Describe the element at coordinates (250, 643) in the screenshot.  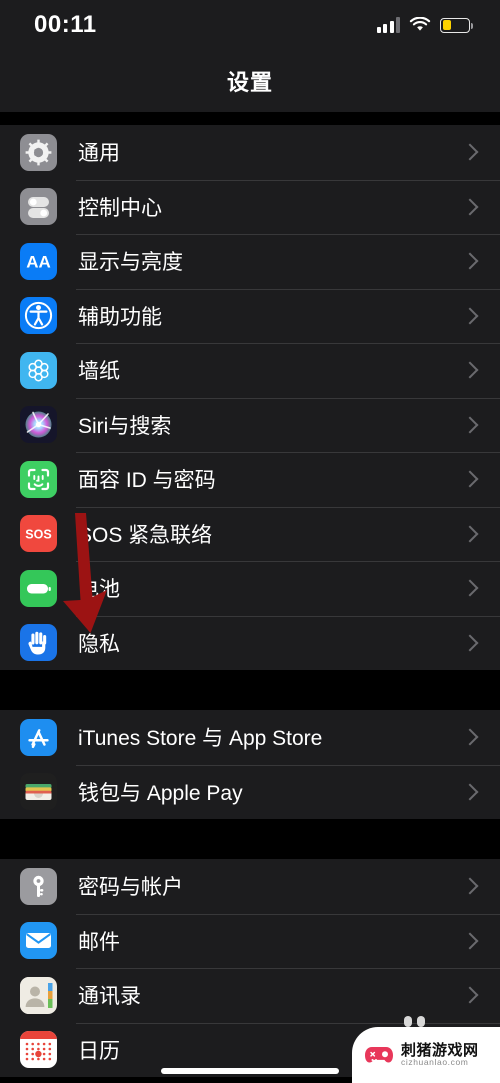
I see `settings-row-privacy: 隐私` at that location.